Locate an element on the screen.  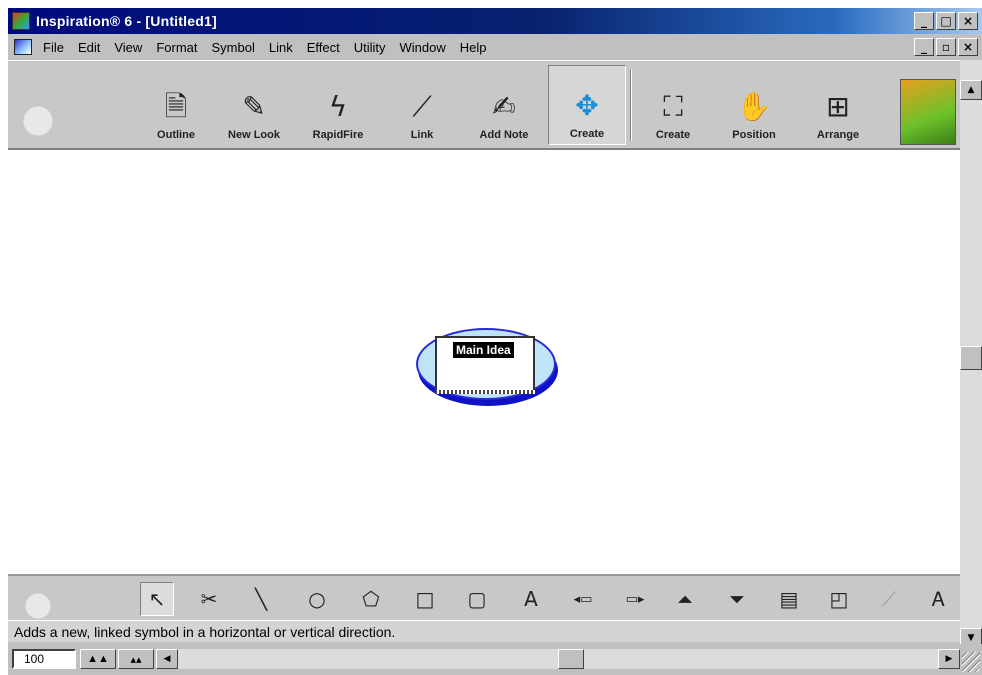
create-expand-label: Create is located at coordinates (673, 135).